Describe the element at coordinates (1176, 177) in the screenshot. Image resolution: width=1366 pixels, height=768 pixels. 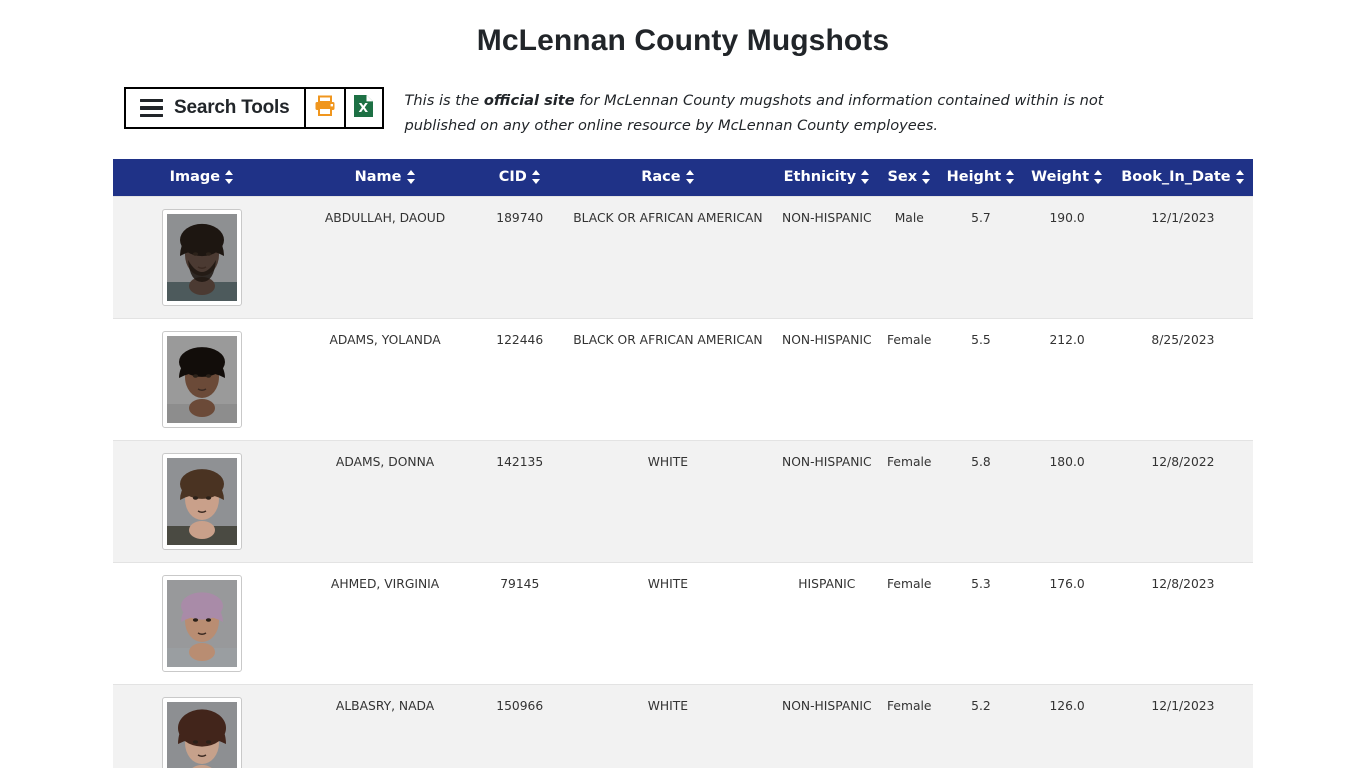
I see `column-label-book-in-date: Book_In_Date` at that location.